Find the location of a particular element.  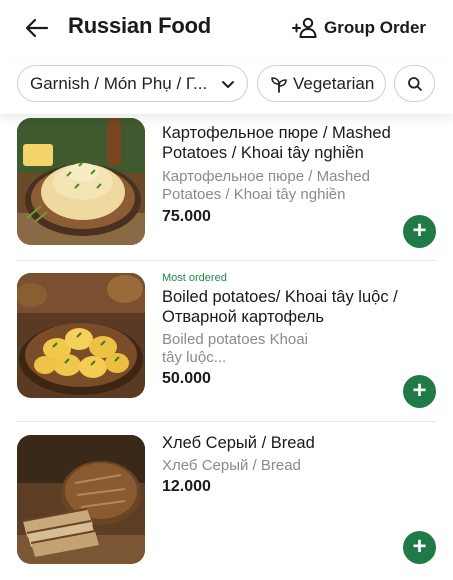

arrow-left-icon is located at coordinates (37, 28).